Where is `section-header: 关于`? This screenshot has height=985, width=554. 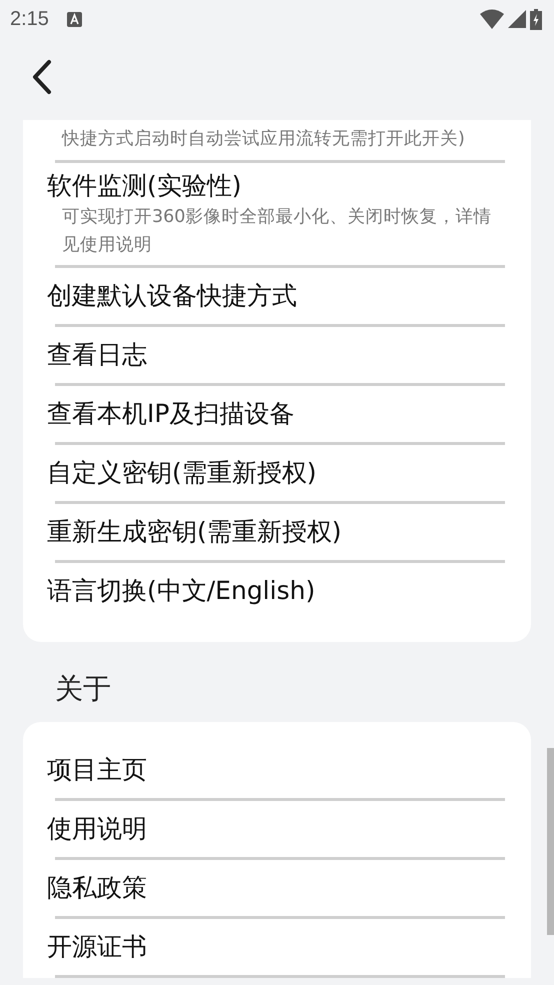
section-header: 关于 is located at coordinates (83, 689).